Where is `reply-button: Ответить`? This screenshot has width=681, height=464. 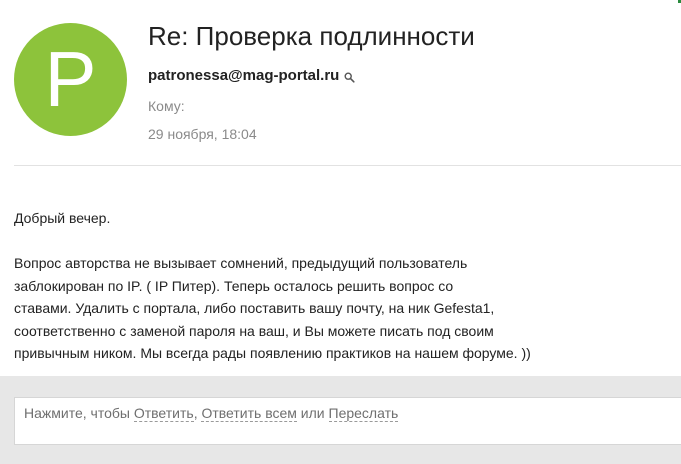 reply-button: Ответить is located at coordinates (163, 413).